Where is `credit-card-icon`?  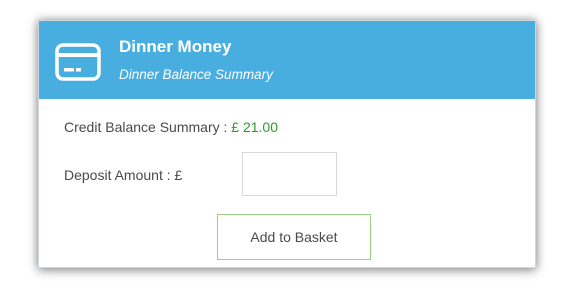
credit-card-icon is located at coordinates (78, 62).